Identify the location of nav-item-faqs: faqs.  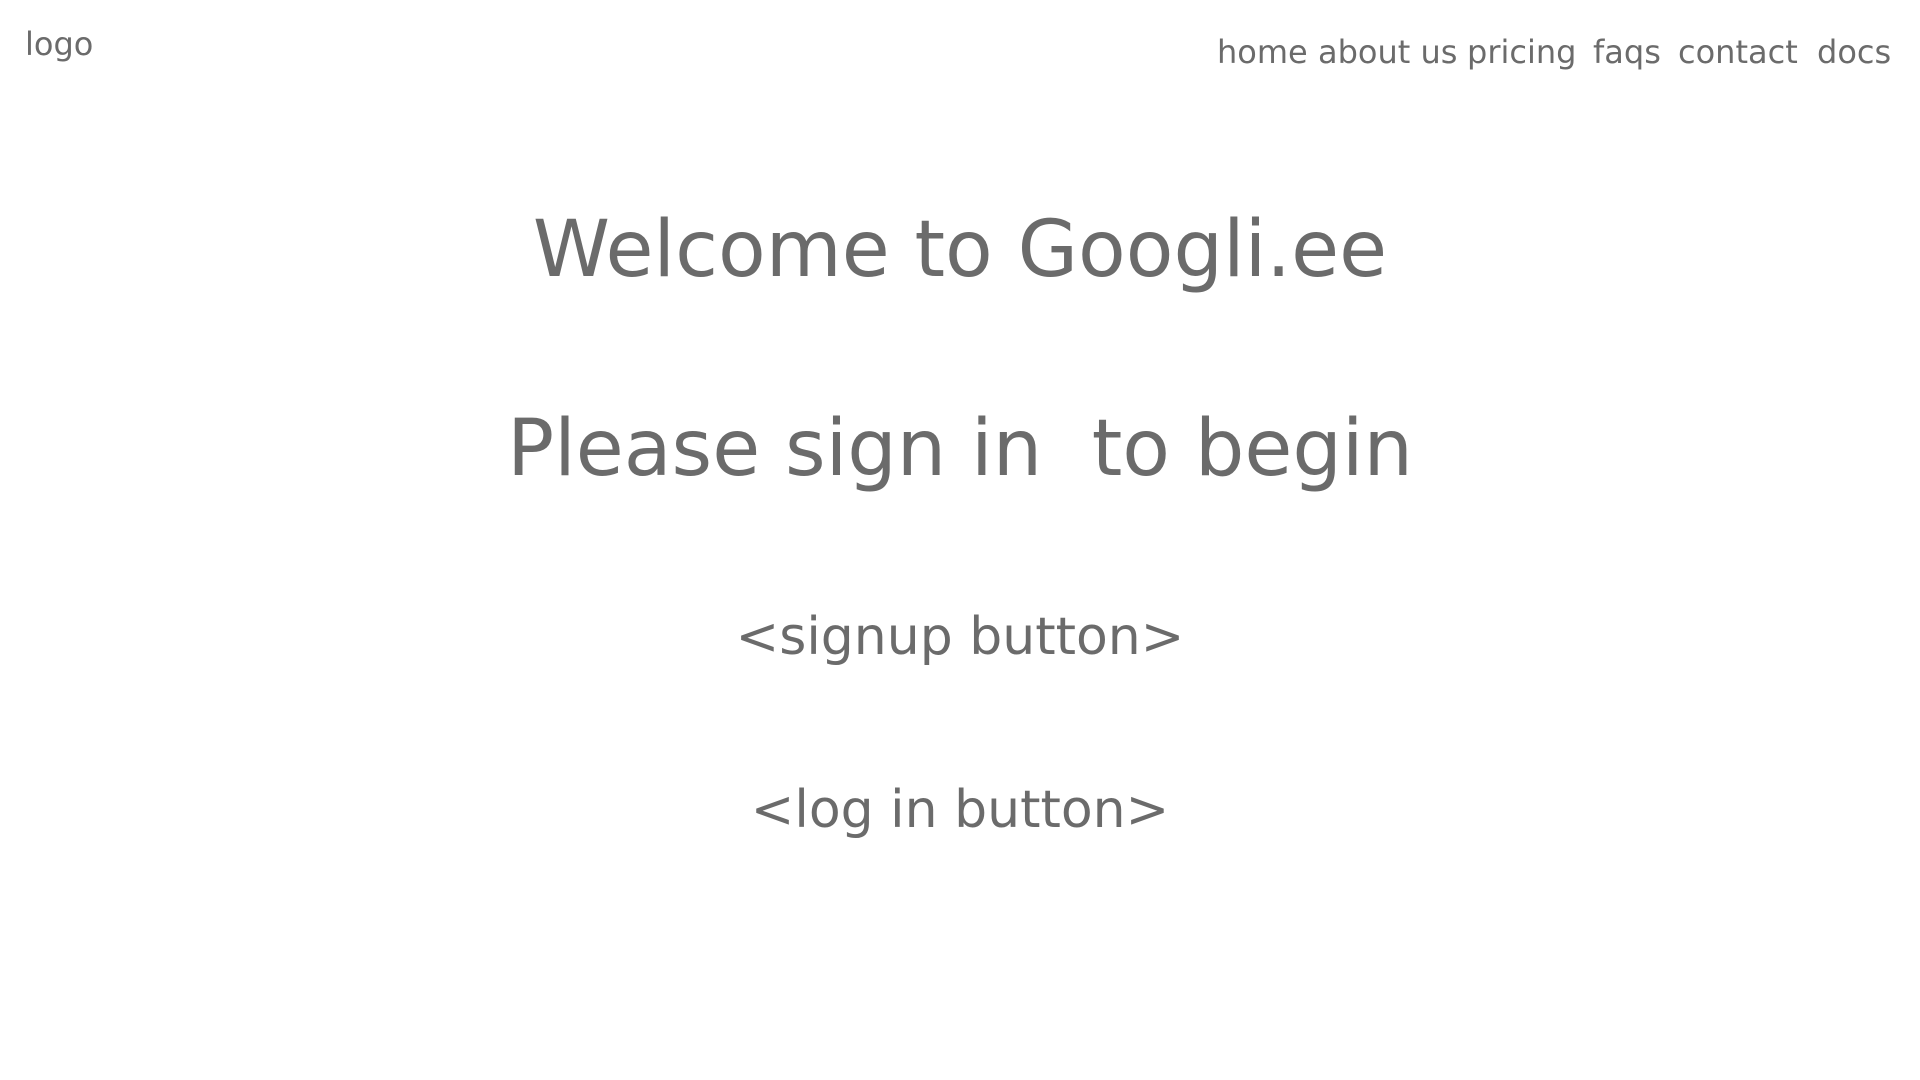
(1627, 52).